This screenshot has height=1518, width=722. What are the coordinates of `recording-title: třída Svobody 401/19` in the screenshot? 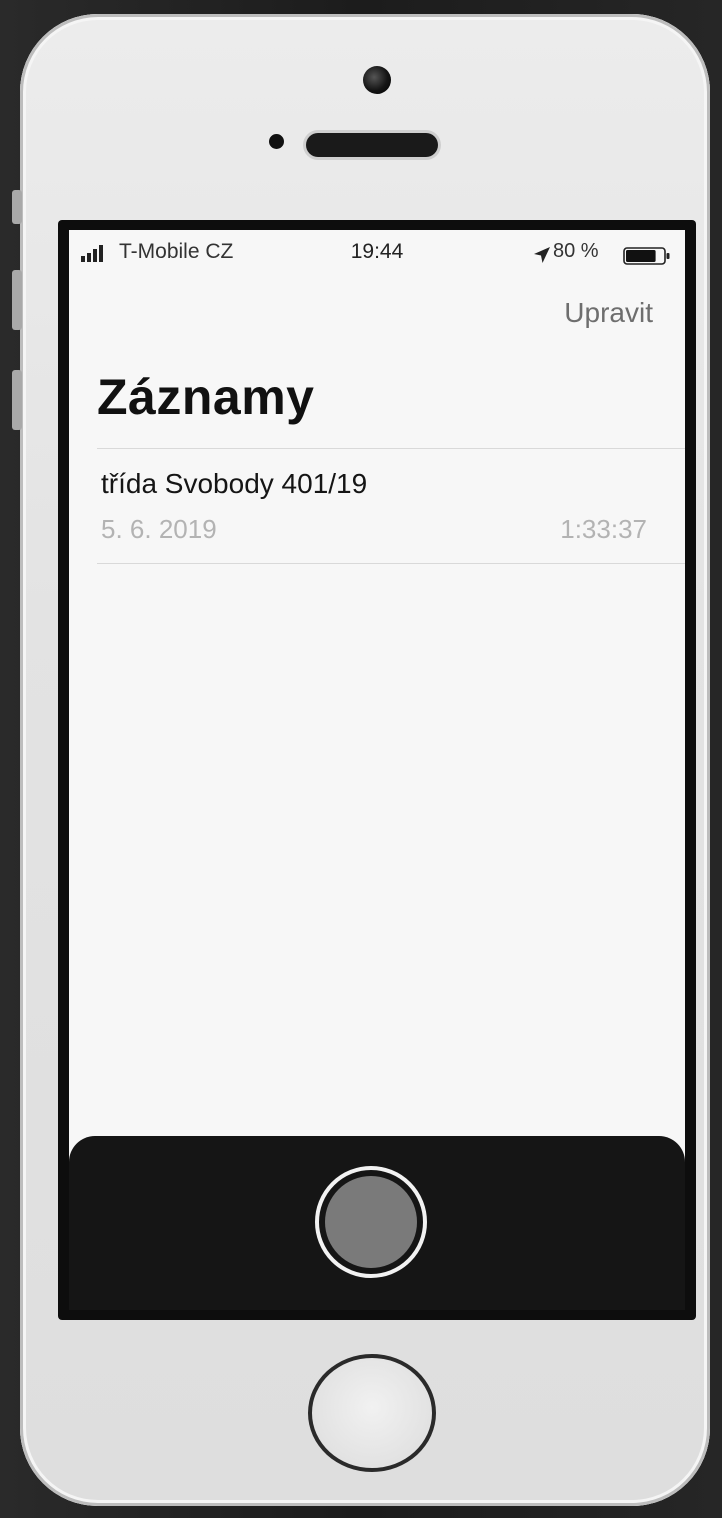 It's located at (234, 483).